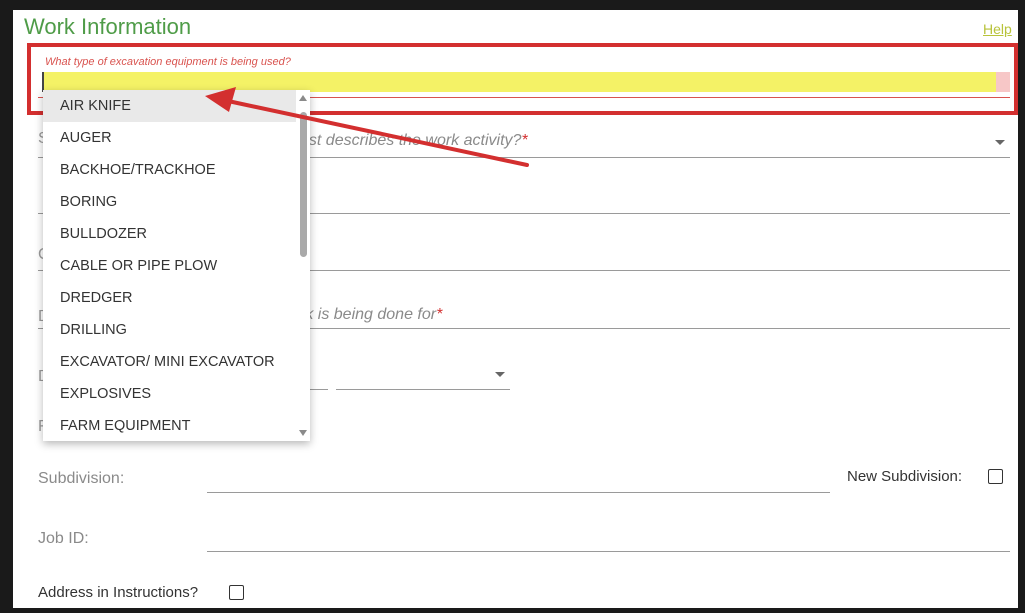  I want to click on work-done-for-label: rk is being done for*, so click(371, 314).